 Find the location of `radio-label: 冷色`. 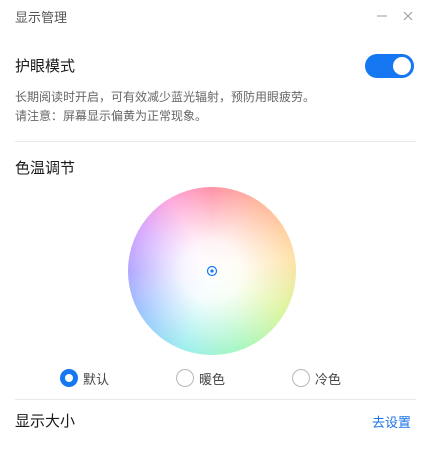

radio-label: 冷色 is located at coordinates (328, 380).